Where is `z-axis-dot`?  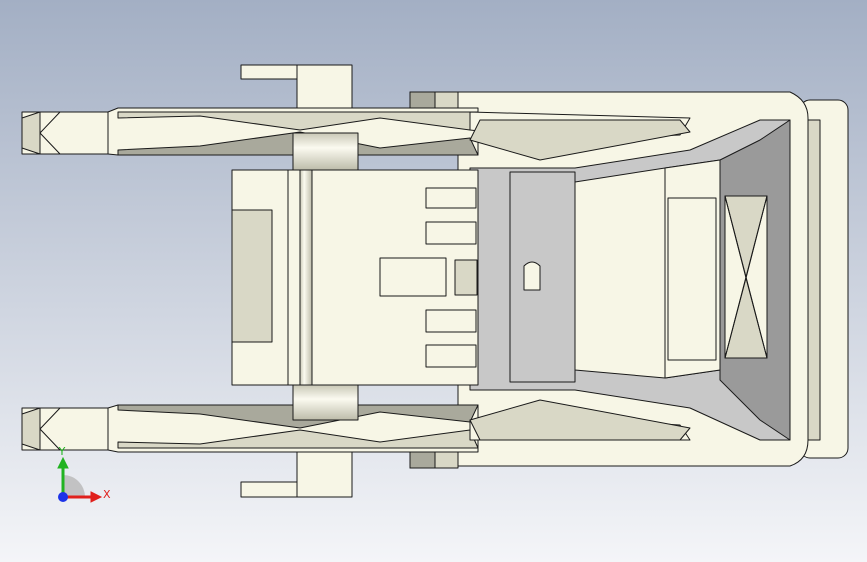 z-axis-dot is located at coordinates (63, 497).